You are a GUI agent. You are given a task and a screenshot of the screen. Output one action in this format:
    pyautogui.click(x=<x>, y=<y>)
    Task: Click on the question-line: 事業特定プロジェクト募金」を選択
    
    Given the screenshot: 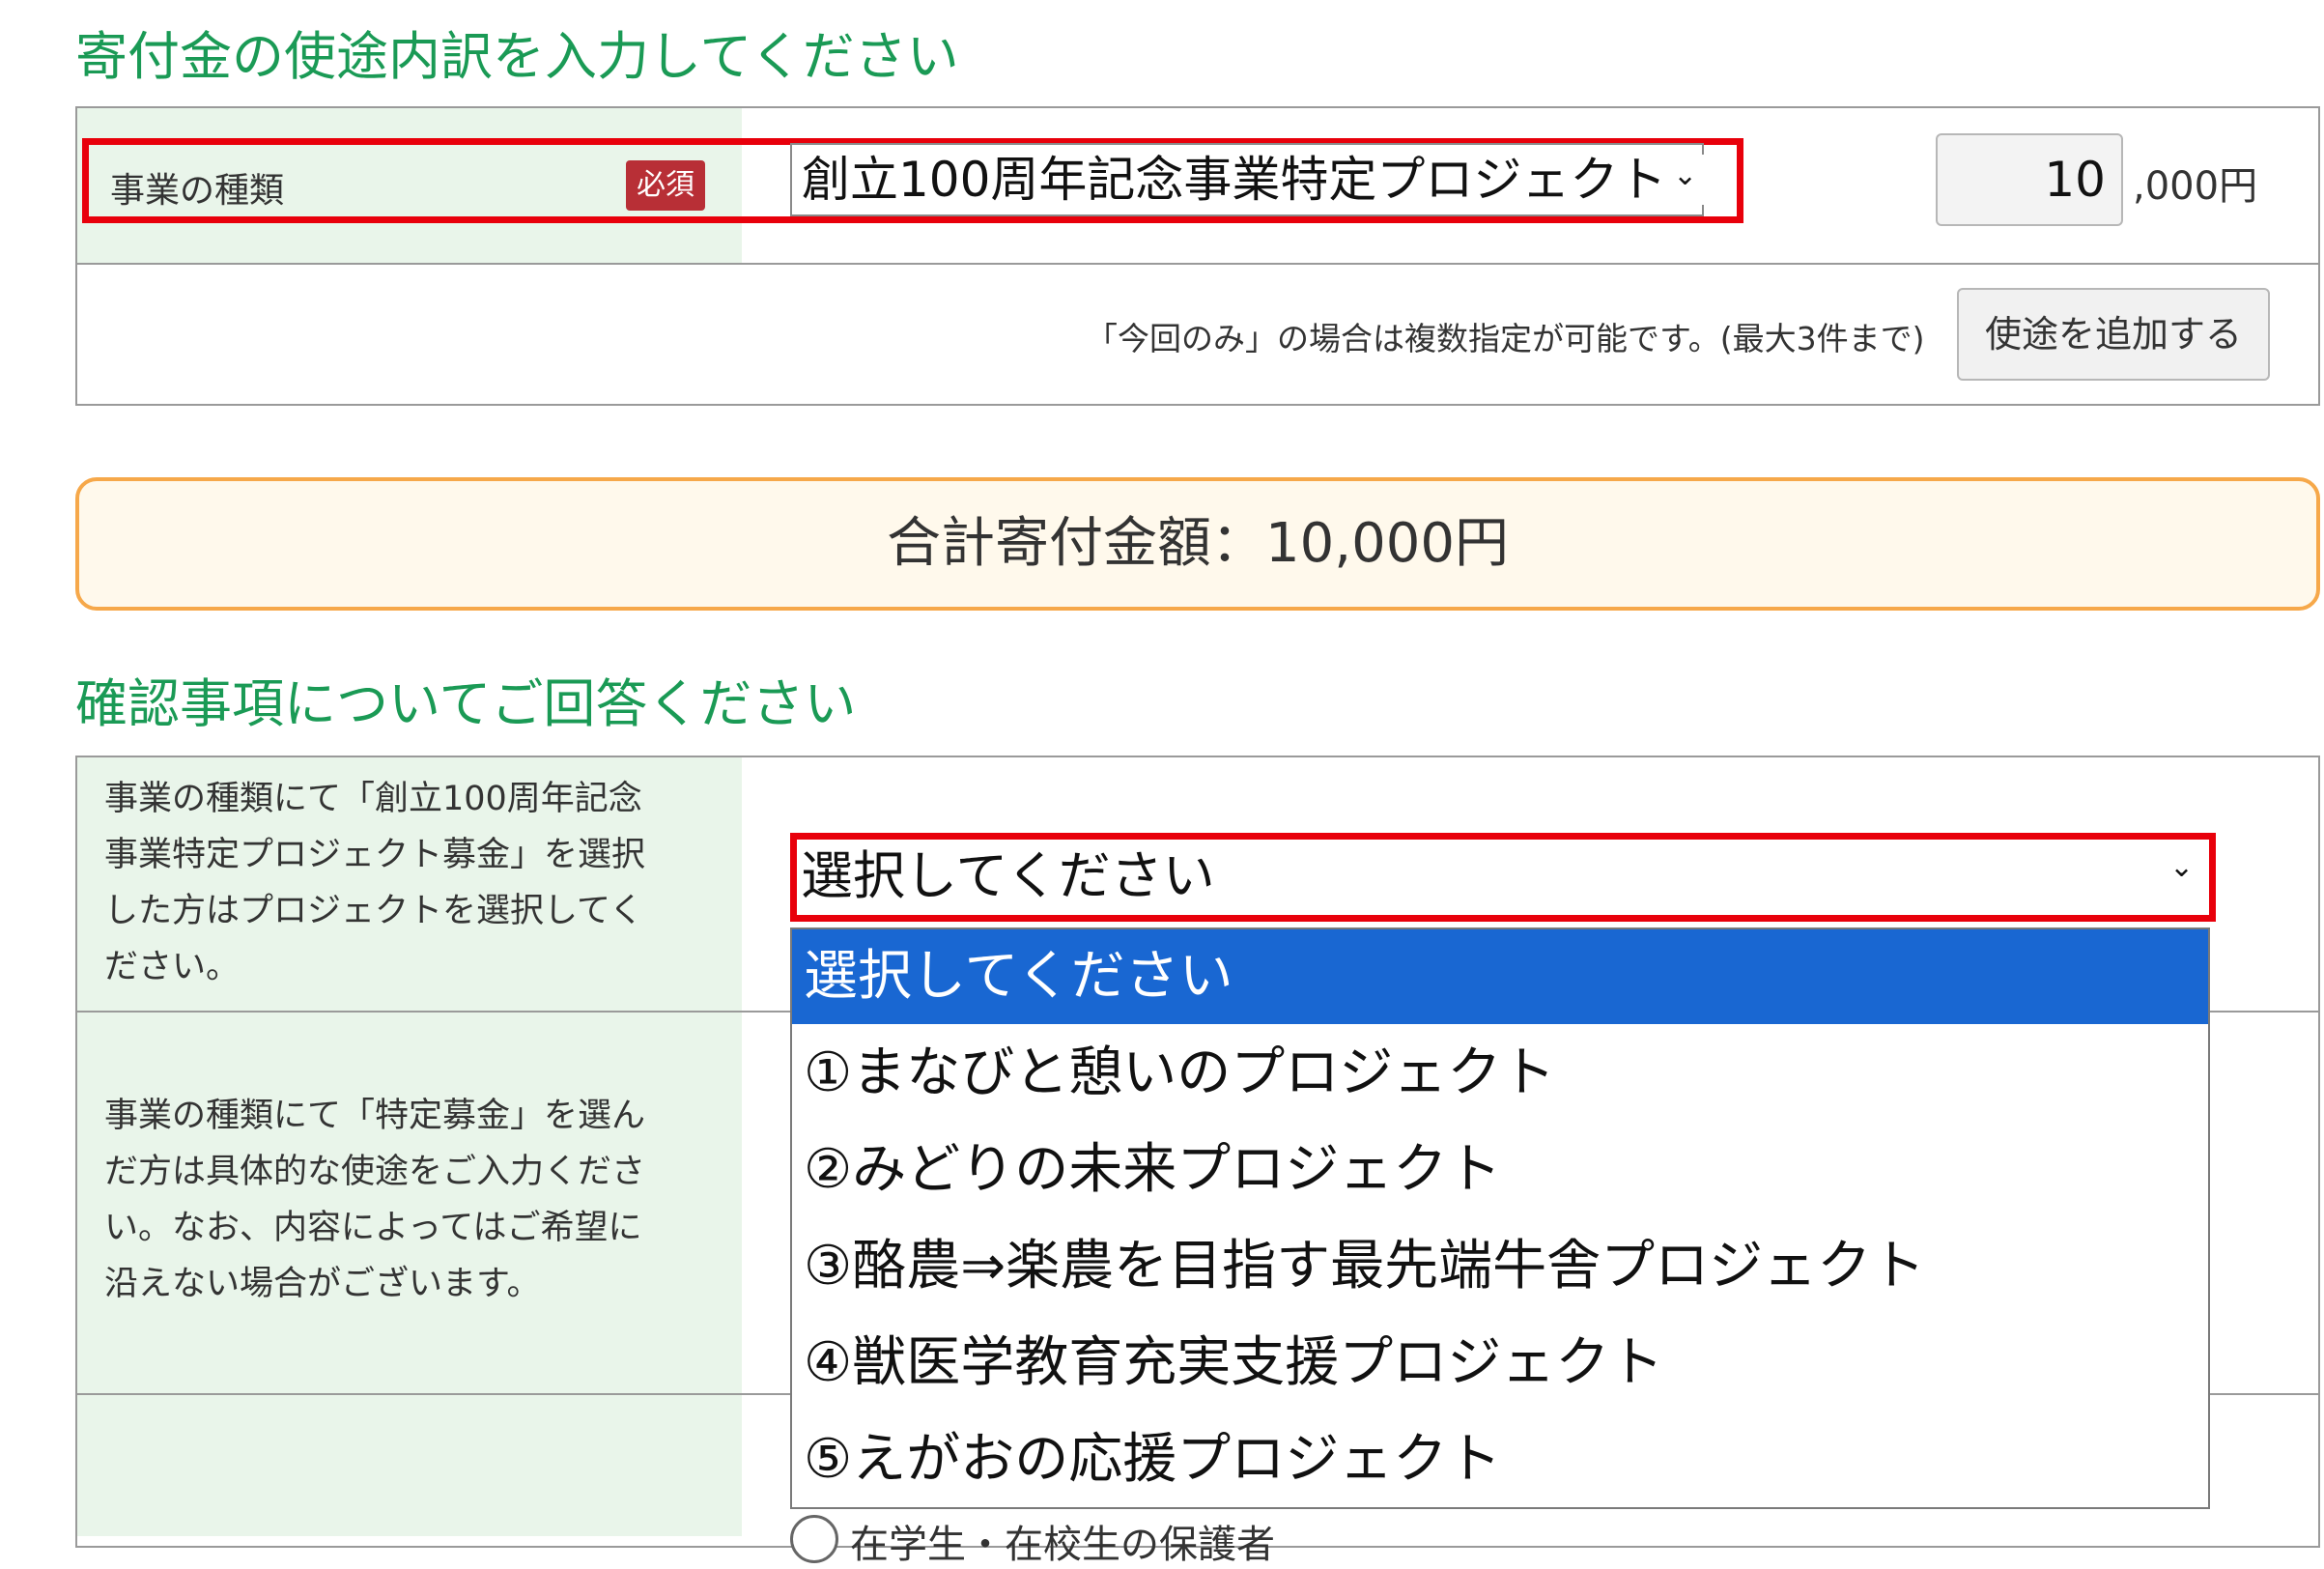 What is the action you would take?
    pyautogui.click(x=375, y=855)
    